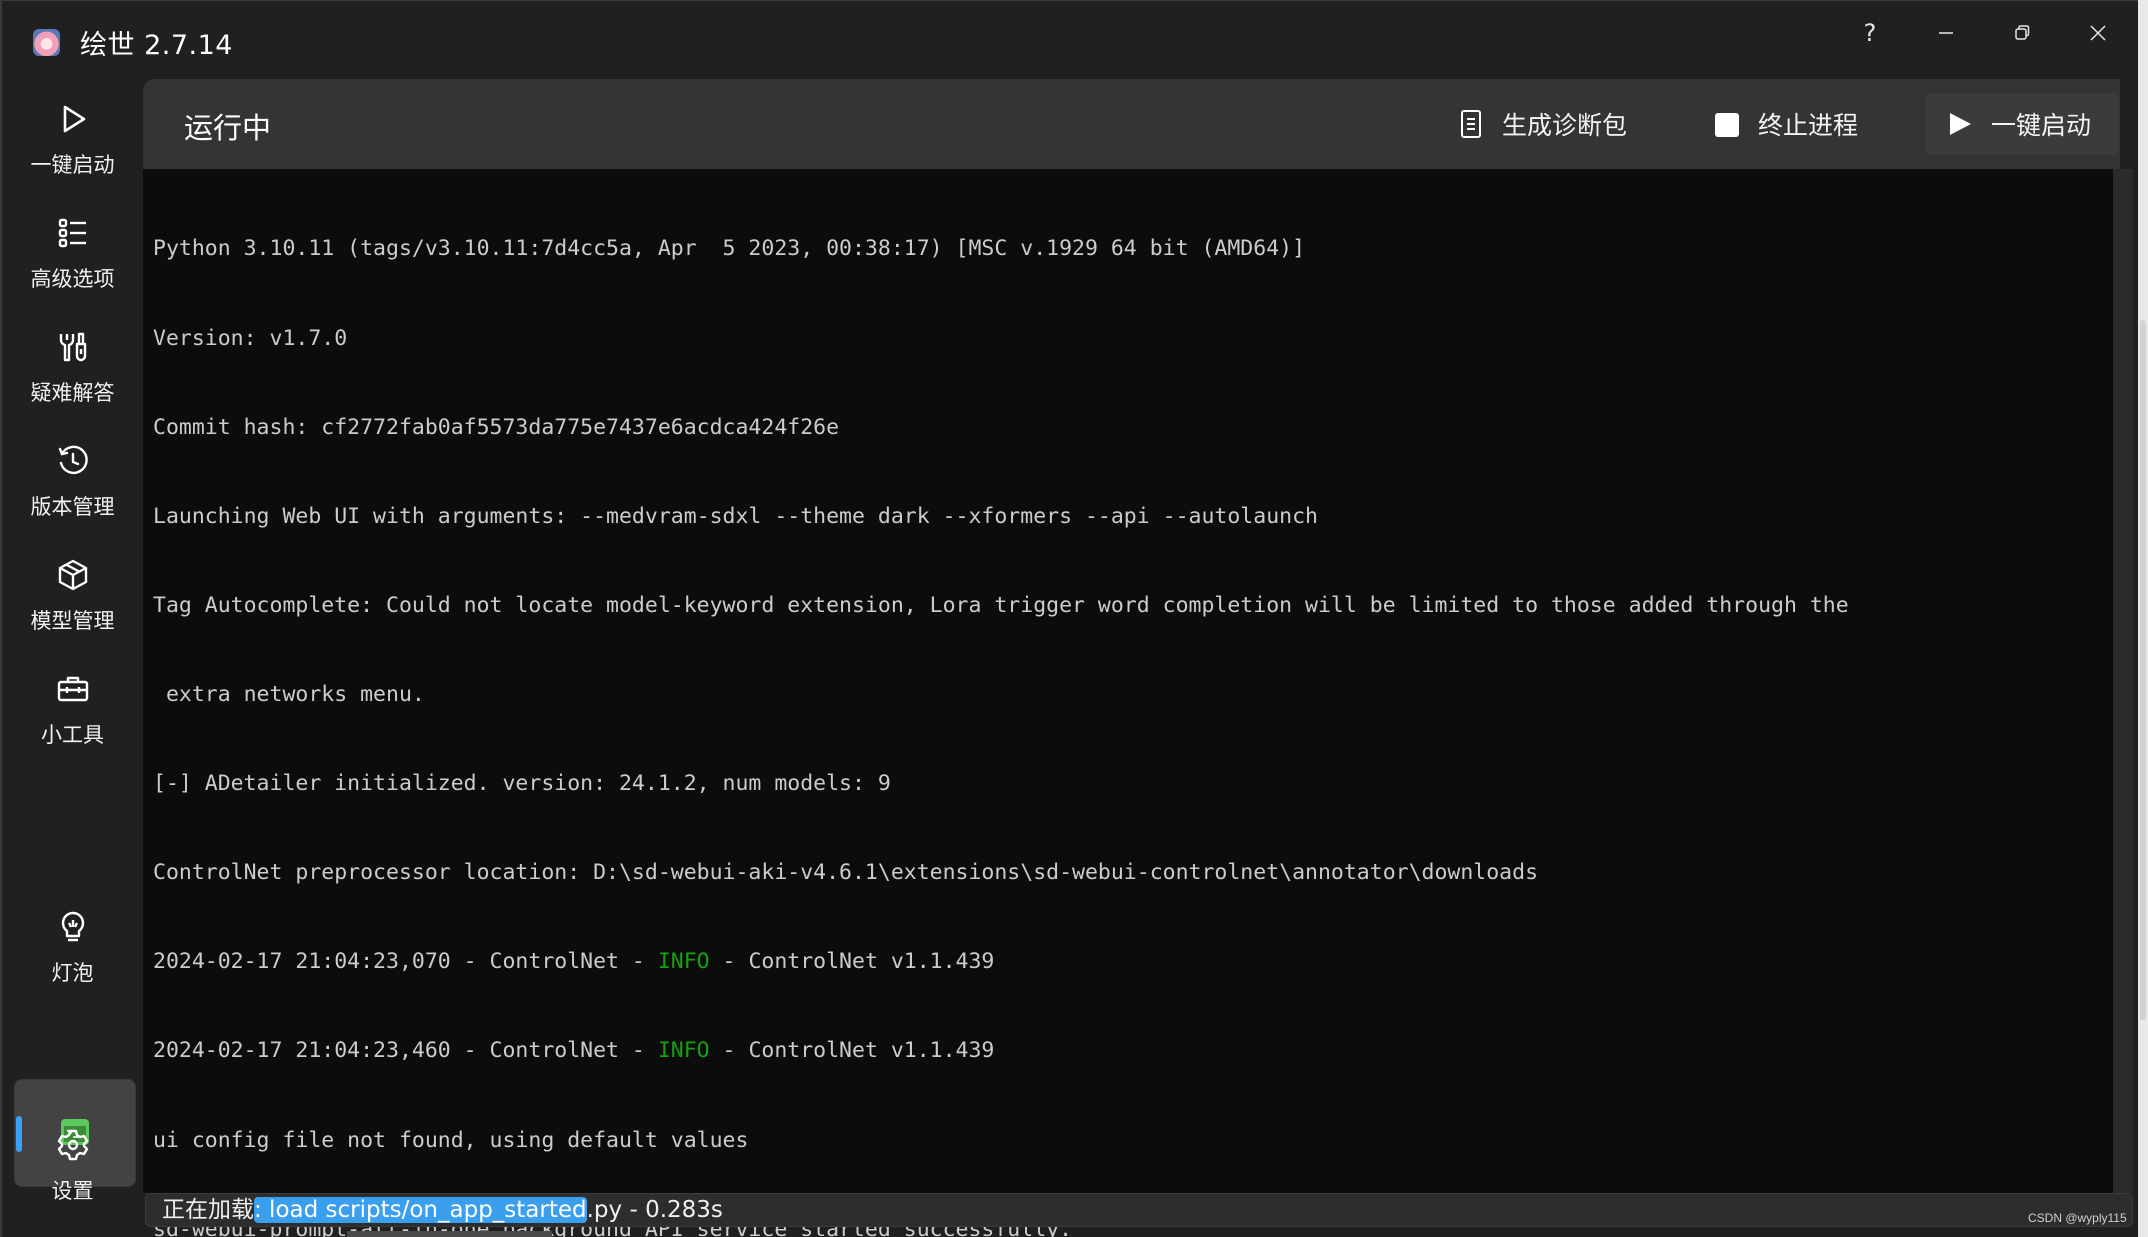  What do you see at coordinates (72, 710) in the screenshot?
I see `sidebar-item-tools: 小工具` at bounding box center [72, 710].